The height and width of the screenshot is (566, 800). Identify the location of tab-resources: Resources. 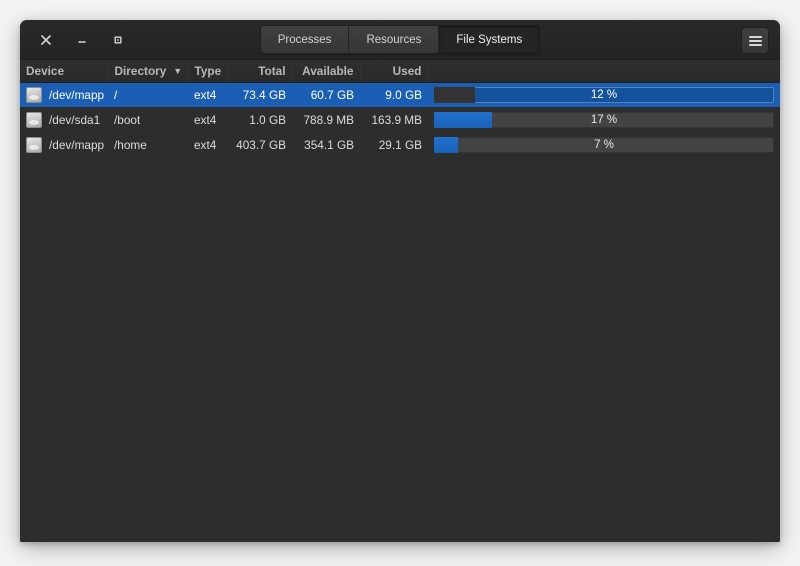
(394, 39).